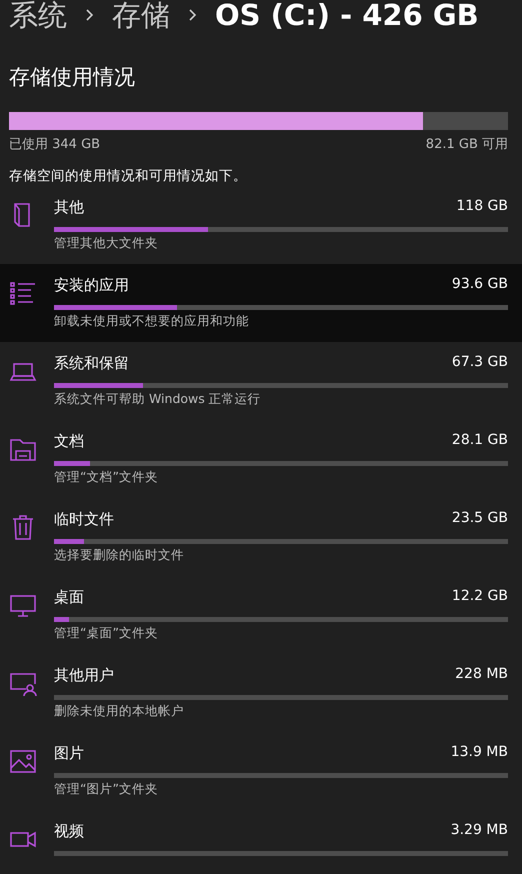 The width and height of the screenshot is (522, 874). Describe the element at coordinates (106, 477) in the screenshot. I see `category-description: 管理“文档”文件夹` at that location.